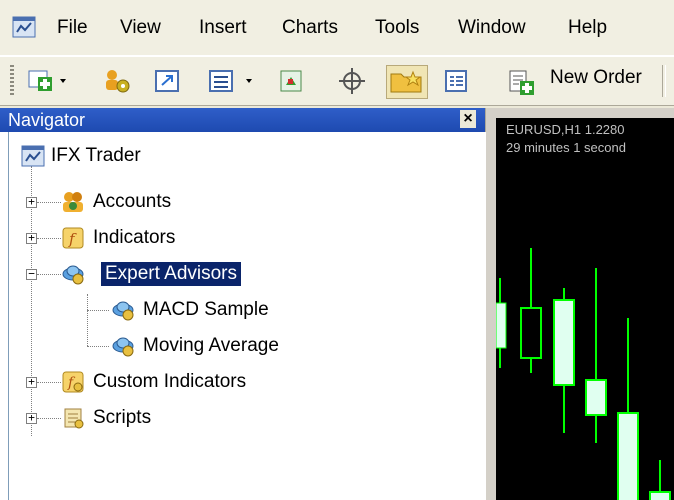 The width and height of the screenshot is (674, 500). I want to click on new-chart-button, so click(49, 81).